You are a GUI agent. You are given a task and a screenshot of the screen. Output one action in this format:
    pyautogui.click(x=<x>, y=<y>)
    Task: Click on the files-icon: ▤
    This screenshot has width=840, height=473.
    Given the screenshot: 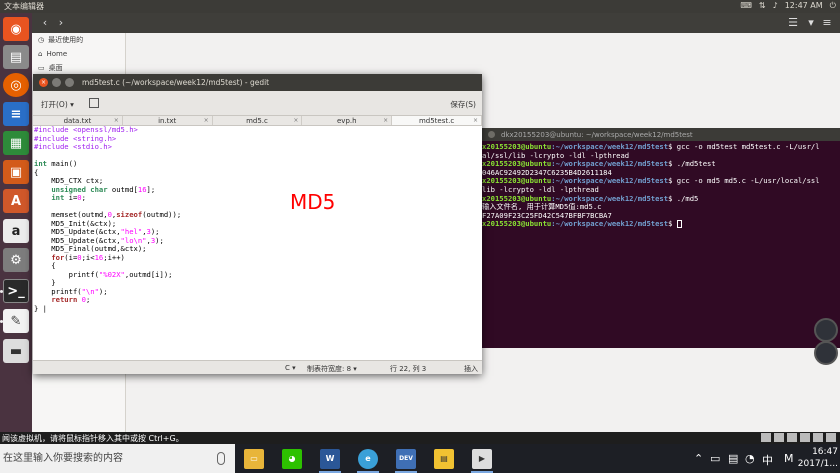 What is the action you would take?
    pyautogui.click(x=16, y=57)
    